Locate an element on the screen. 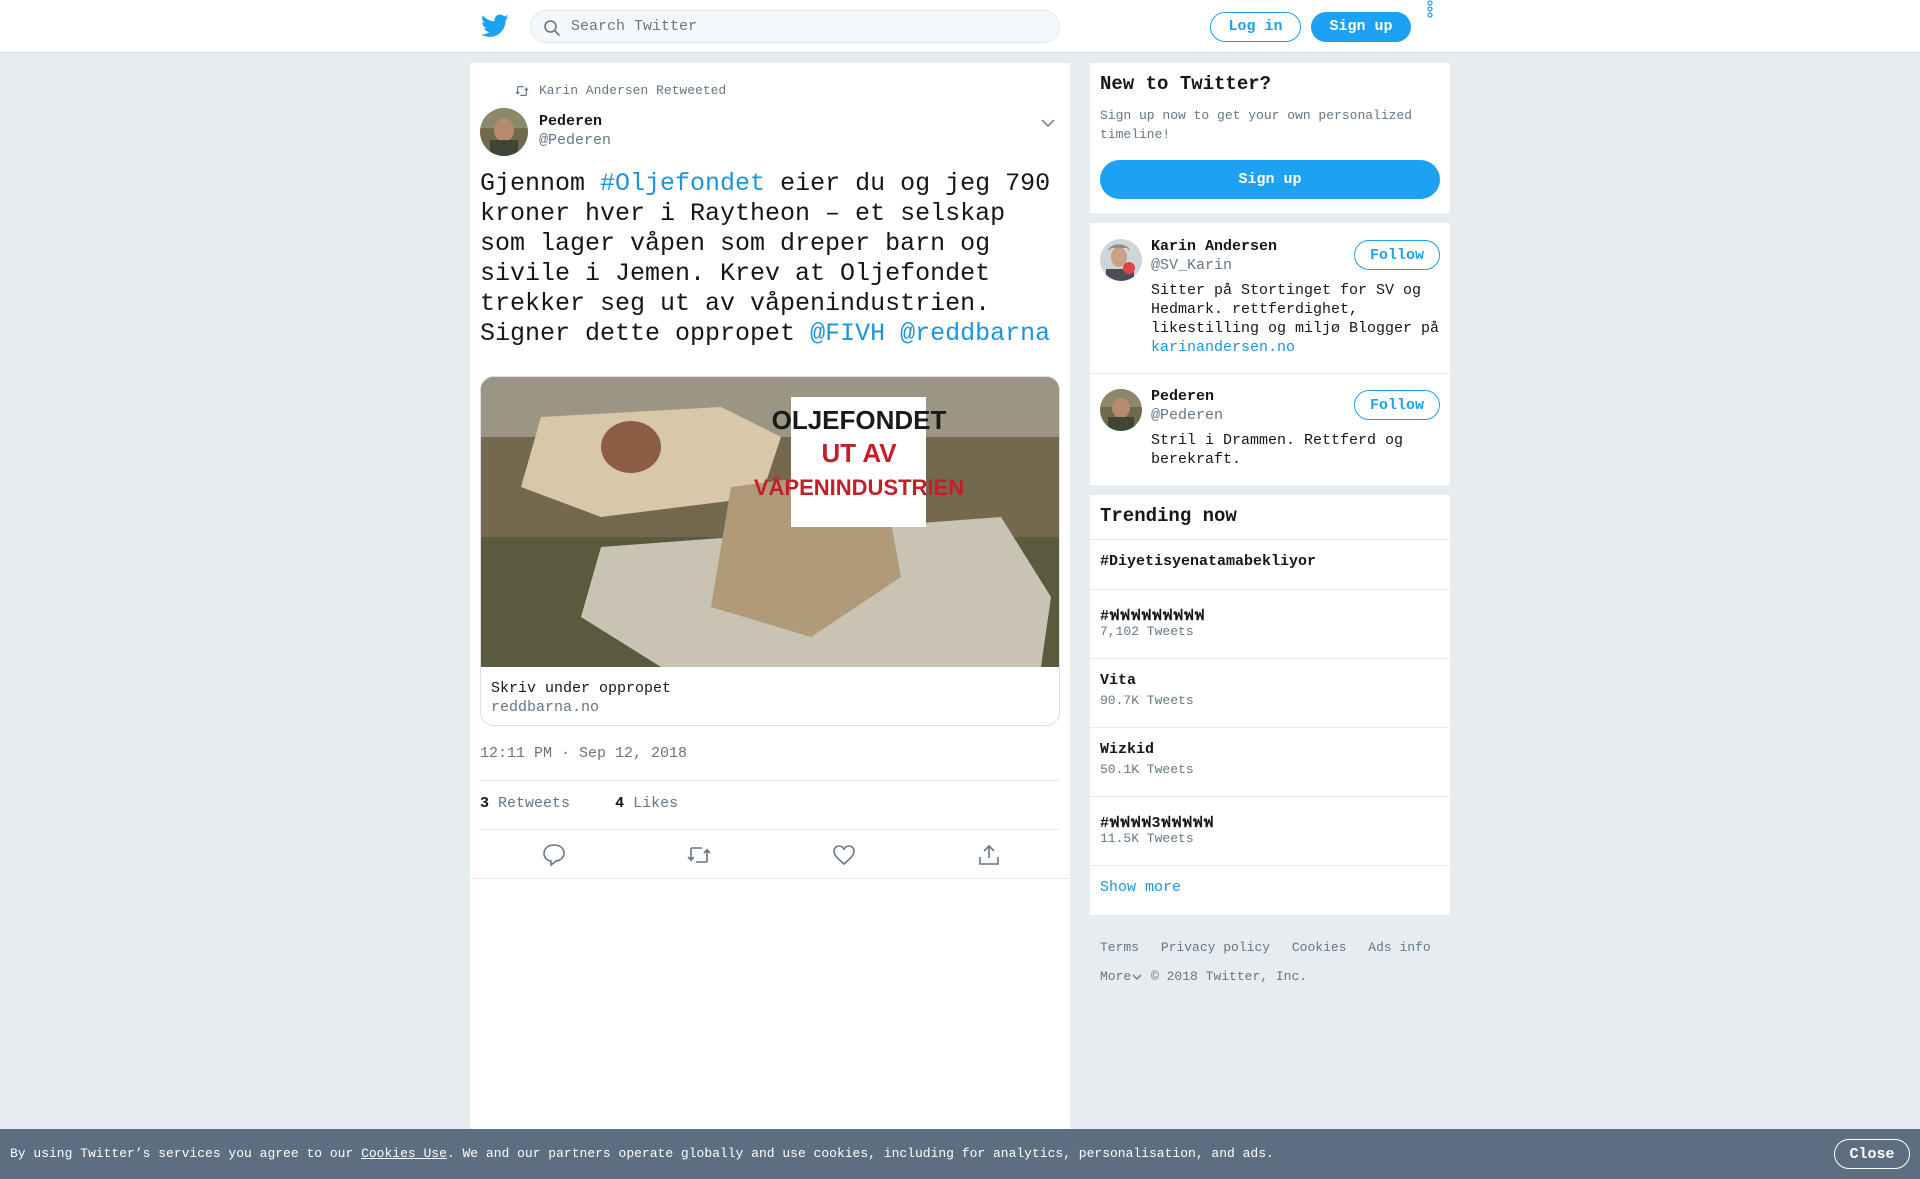  footer-link-cookies: Cookies is located at coordinates (1319, 947).